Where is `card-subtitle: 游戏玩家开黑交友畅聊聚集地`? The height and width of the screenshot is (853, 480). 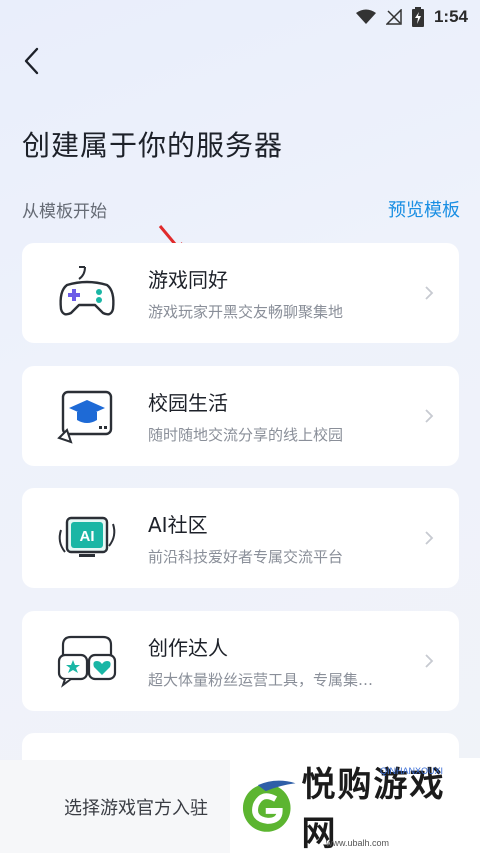
card-subtitle: 游戏玩家开黑交友畅聊聚集地 is located at coordinates (246, 312).